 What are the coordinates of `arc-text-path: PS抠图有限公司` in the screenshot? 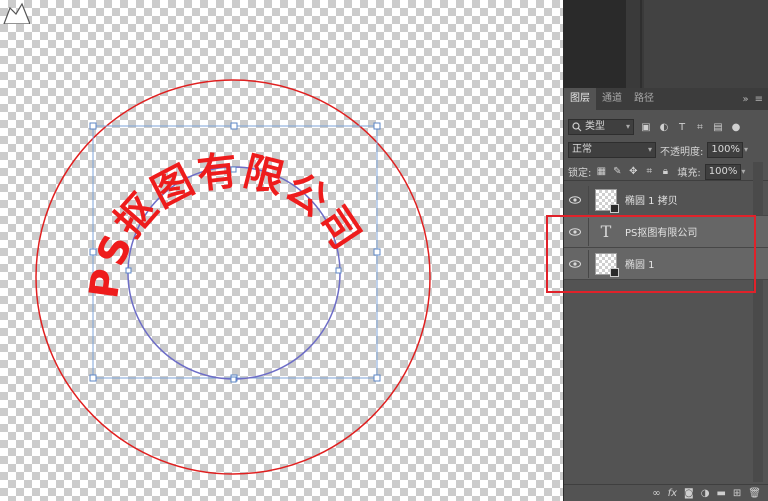 It's located at (224, 225).